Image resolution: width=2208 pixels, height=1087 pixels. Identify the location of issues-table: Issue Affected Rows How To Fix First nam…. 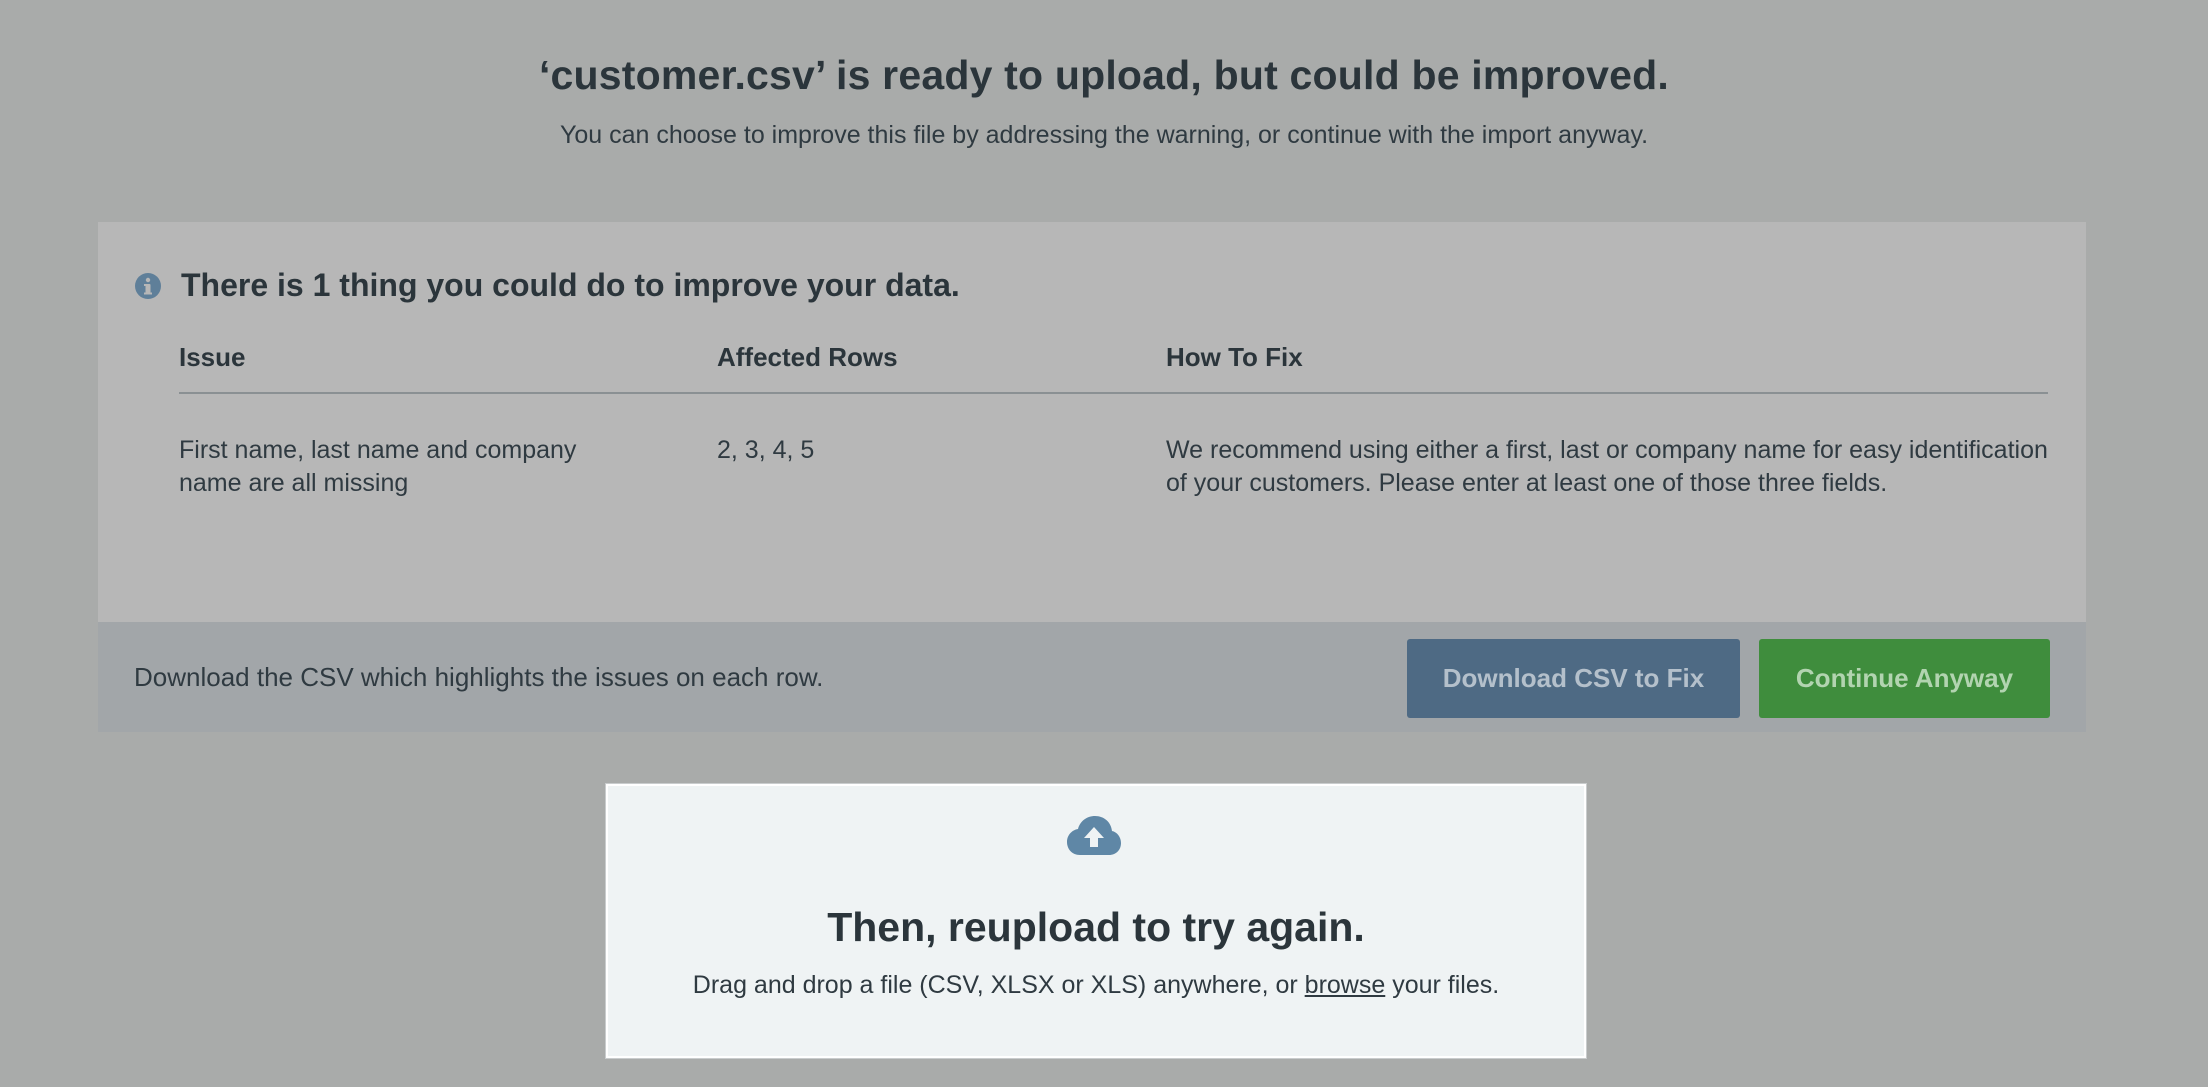
(1113, 421).